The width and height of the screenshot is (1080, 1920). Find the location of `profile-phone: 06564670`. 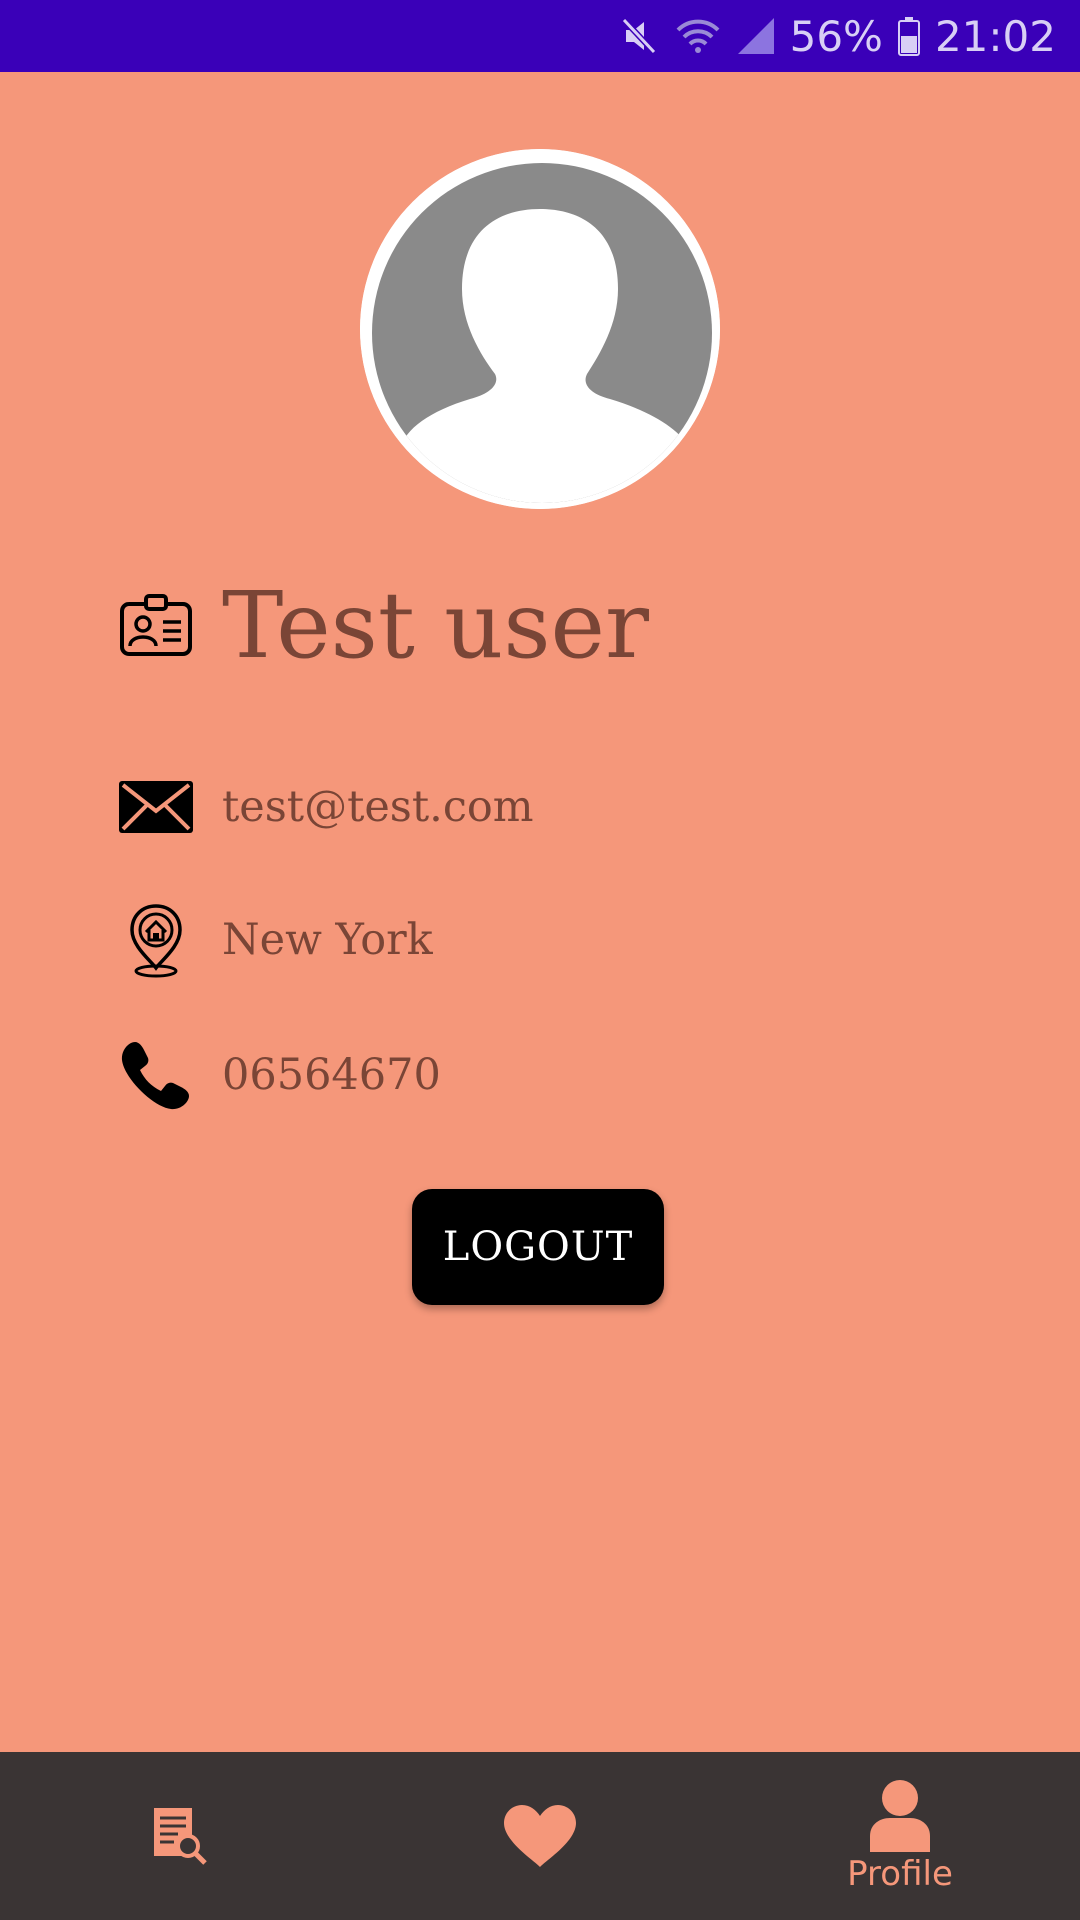

profile-phone: 06564670 is located at coordinates (331, 1075).